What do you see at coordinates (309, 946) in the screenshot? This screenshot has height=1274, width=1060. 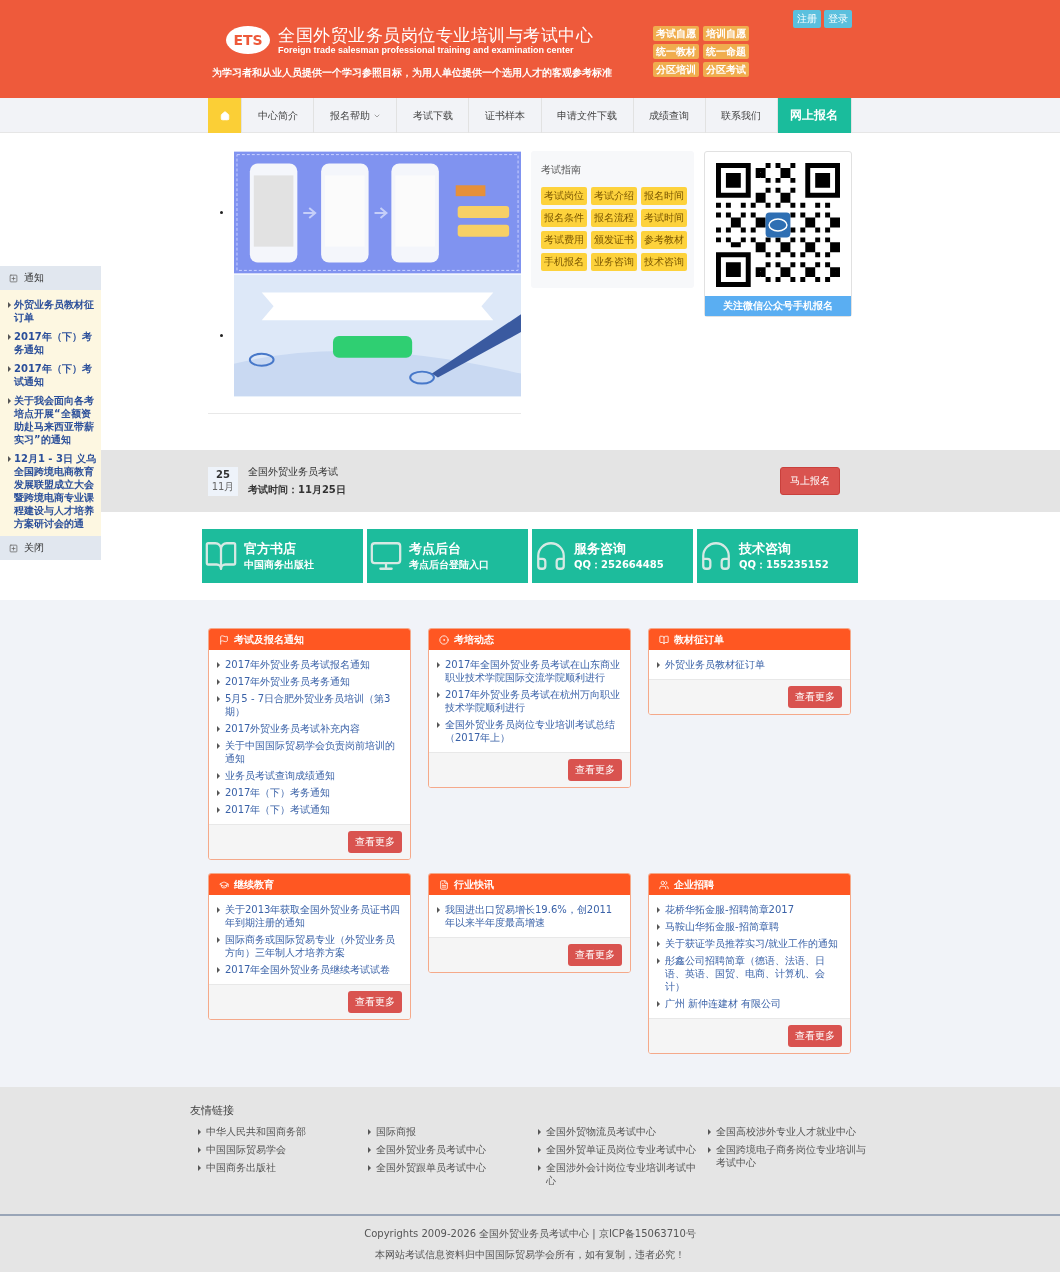 I see `news-link: 国际商务或国际贸易专业（外贸业务员方向）三年制人才培养方案` at bounding box center [309, 946].